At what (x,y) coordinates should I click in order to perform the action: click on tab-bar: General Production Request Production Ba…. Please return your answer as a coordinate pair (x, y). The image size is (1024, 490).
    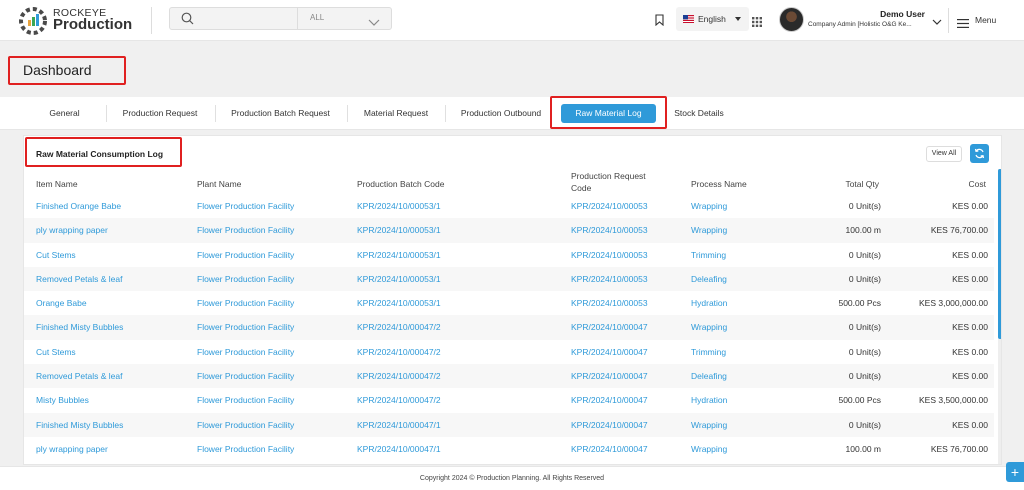
    Looking at the image, I should click on (512, 113).